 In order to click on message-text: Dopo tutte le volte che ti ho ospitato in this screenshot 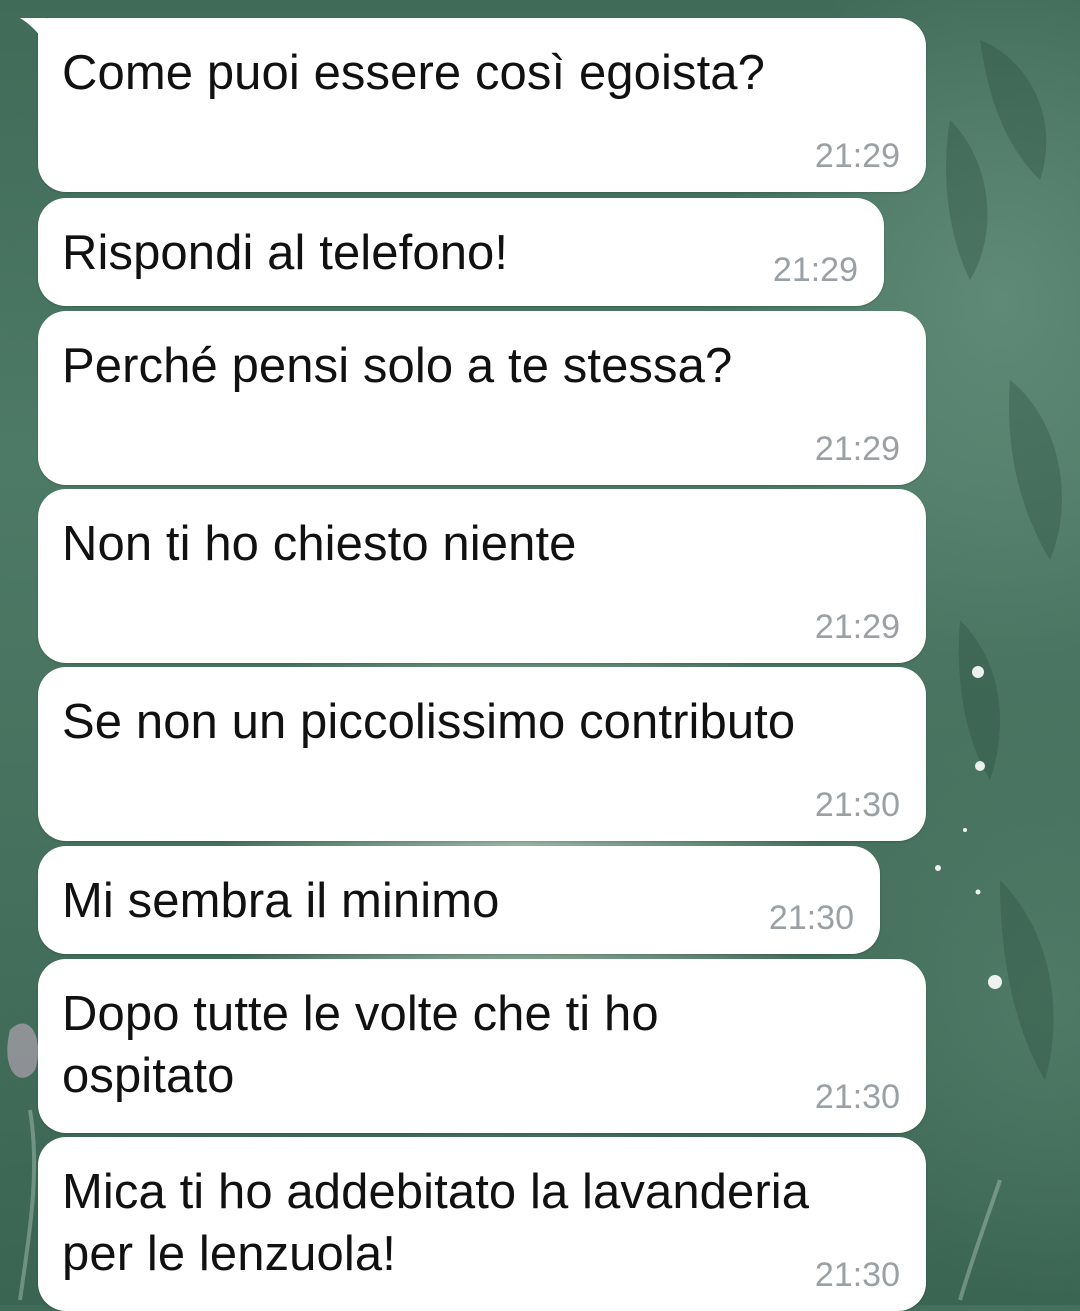, I will do `click(360, 1045)`.